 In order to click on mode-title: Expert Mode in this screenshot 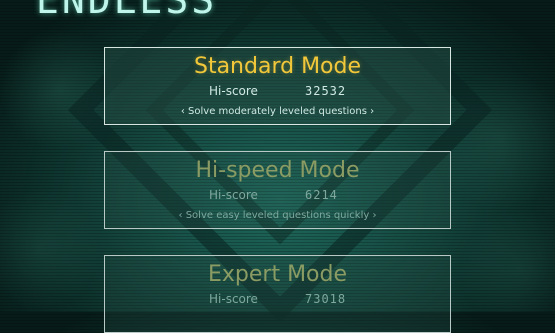, I will do `click(277, 274)`.